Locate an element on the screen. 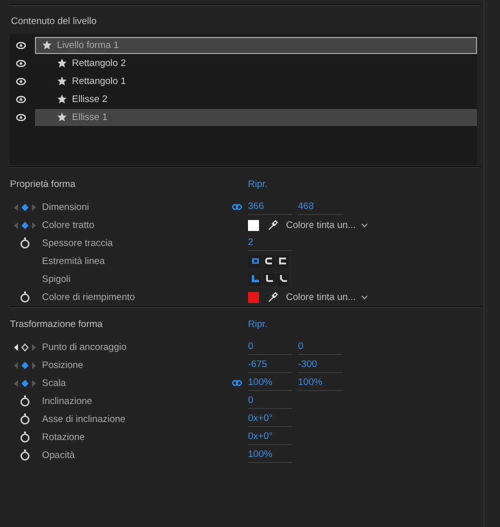 The width and height of the screenshot is (500, 527). value-field: 468 is located at coordinates (320, 207).